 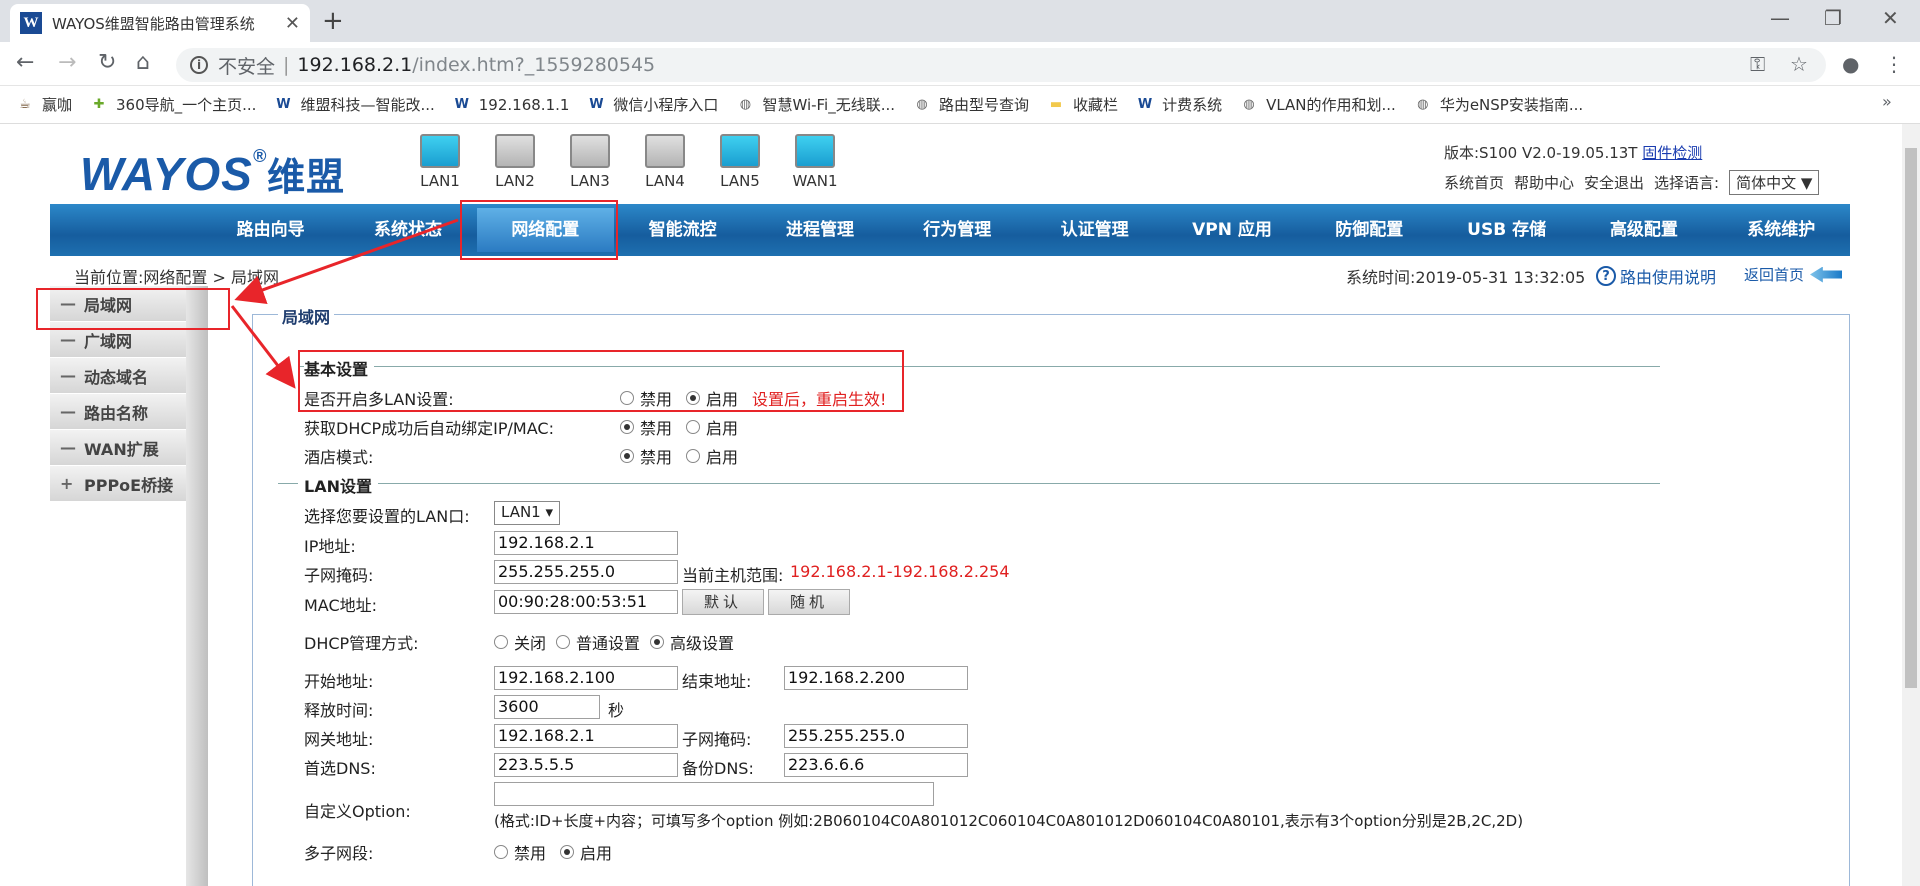 What do you see at coordinates (971, 104) in the screenshot?
I see `bookmark-item: ◍ 路由型号查询` at bounding box center [971, 104].